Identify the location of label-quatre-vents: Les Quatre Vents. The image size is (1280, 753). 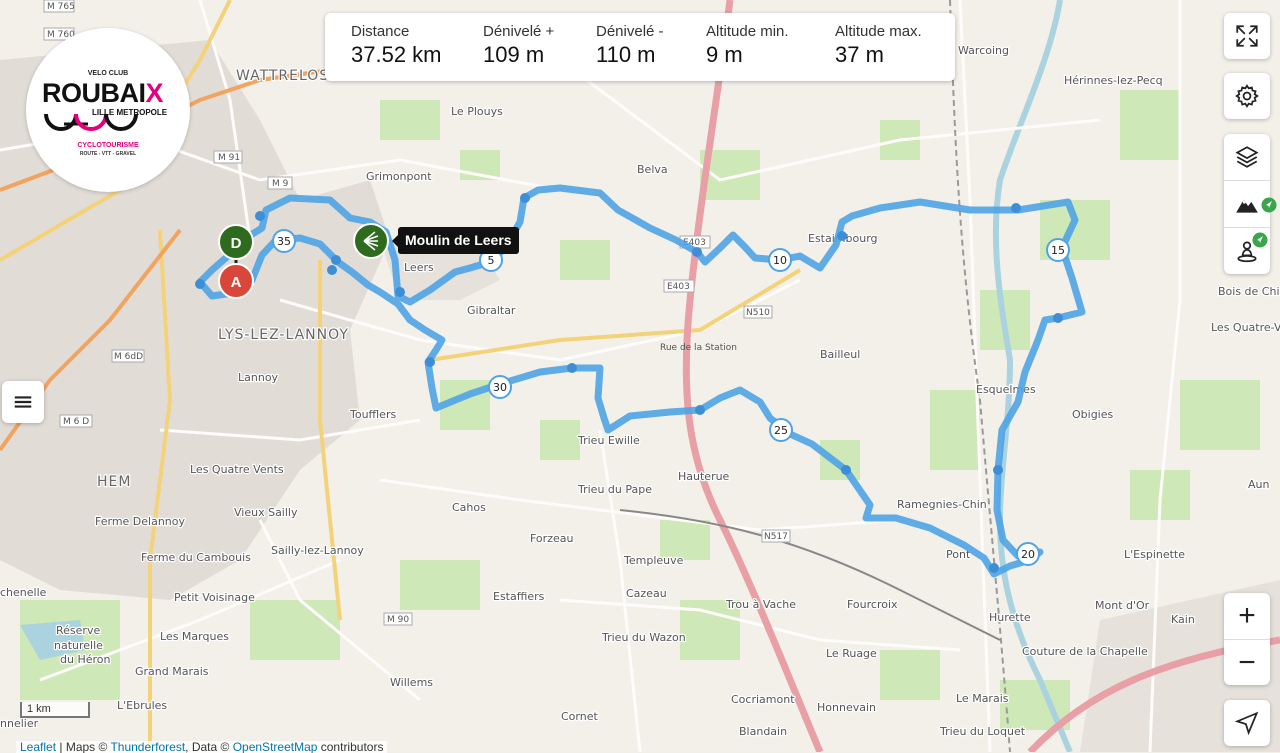
(237, 469).